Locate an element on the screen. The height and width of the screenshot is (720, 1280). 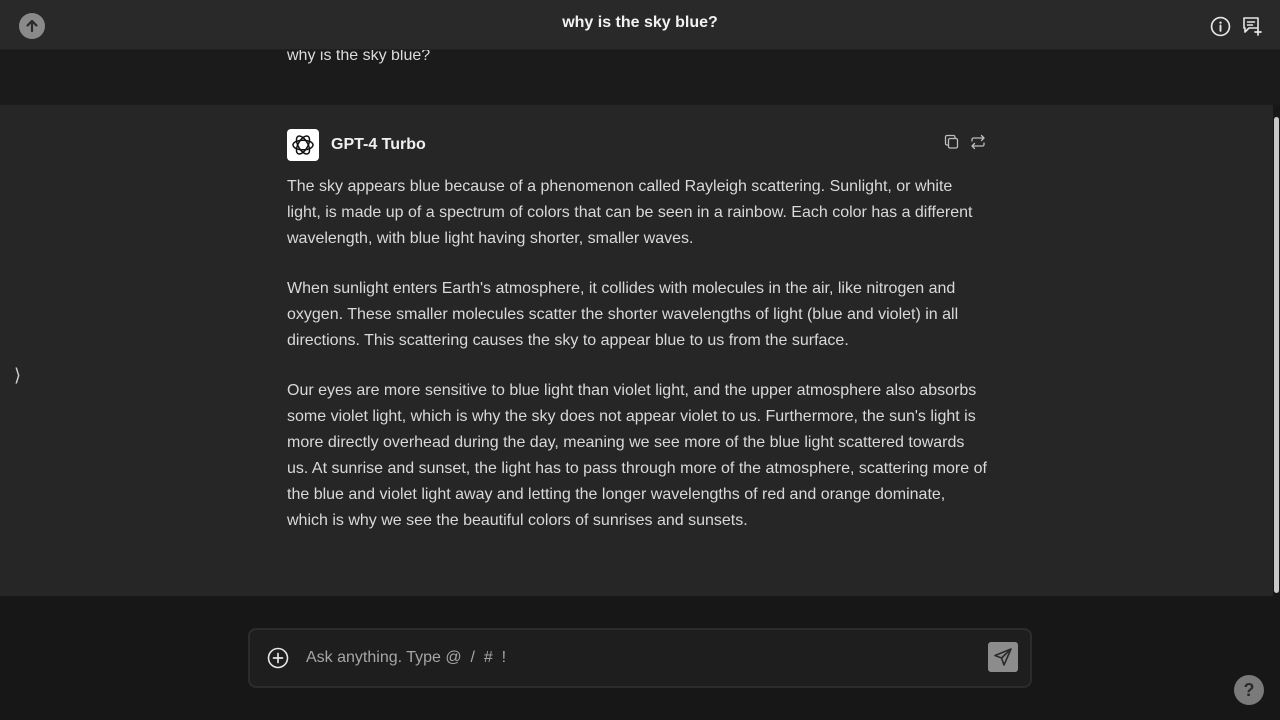
copy-icon is located at coordinates (951, 141).